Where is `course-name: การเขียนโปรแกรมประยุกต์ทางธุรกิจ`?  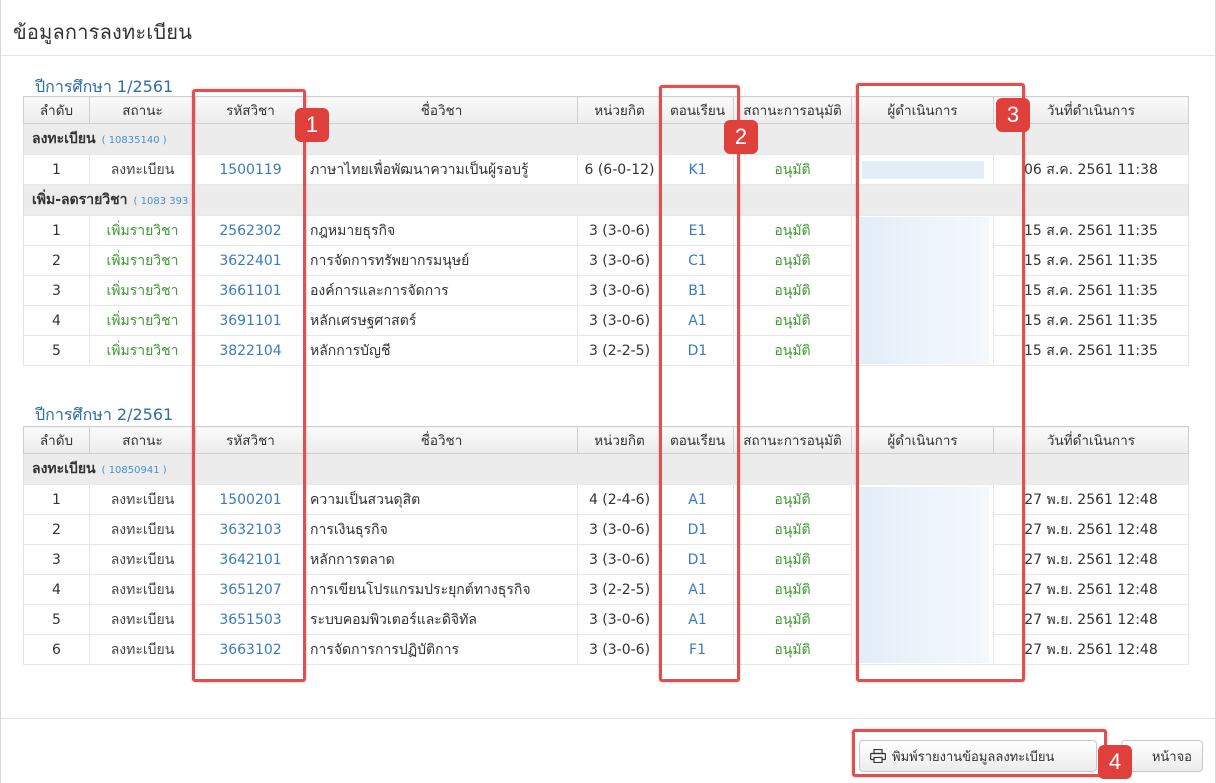 course-name: การเขียนโปรแกรมประยุกต์ทางธุรกิจ is located at coordinates (441, 589).